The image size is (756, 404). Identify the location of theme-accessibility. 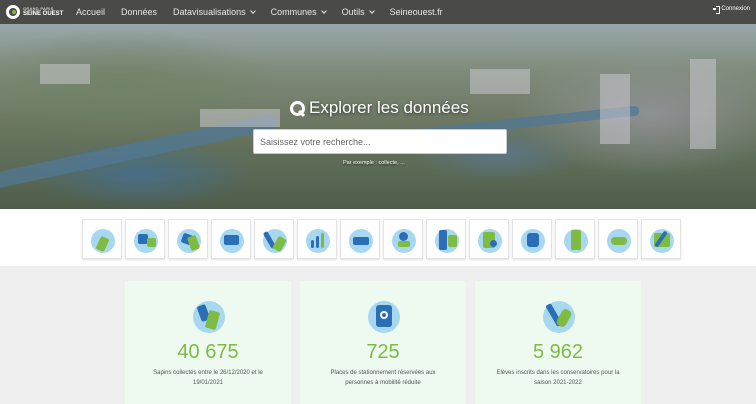
(532, 239).